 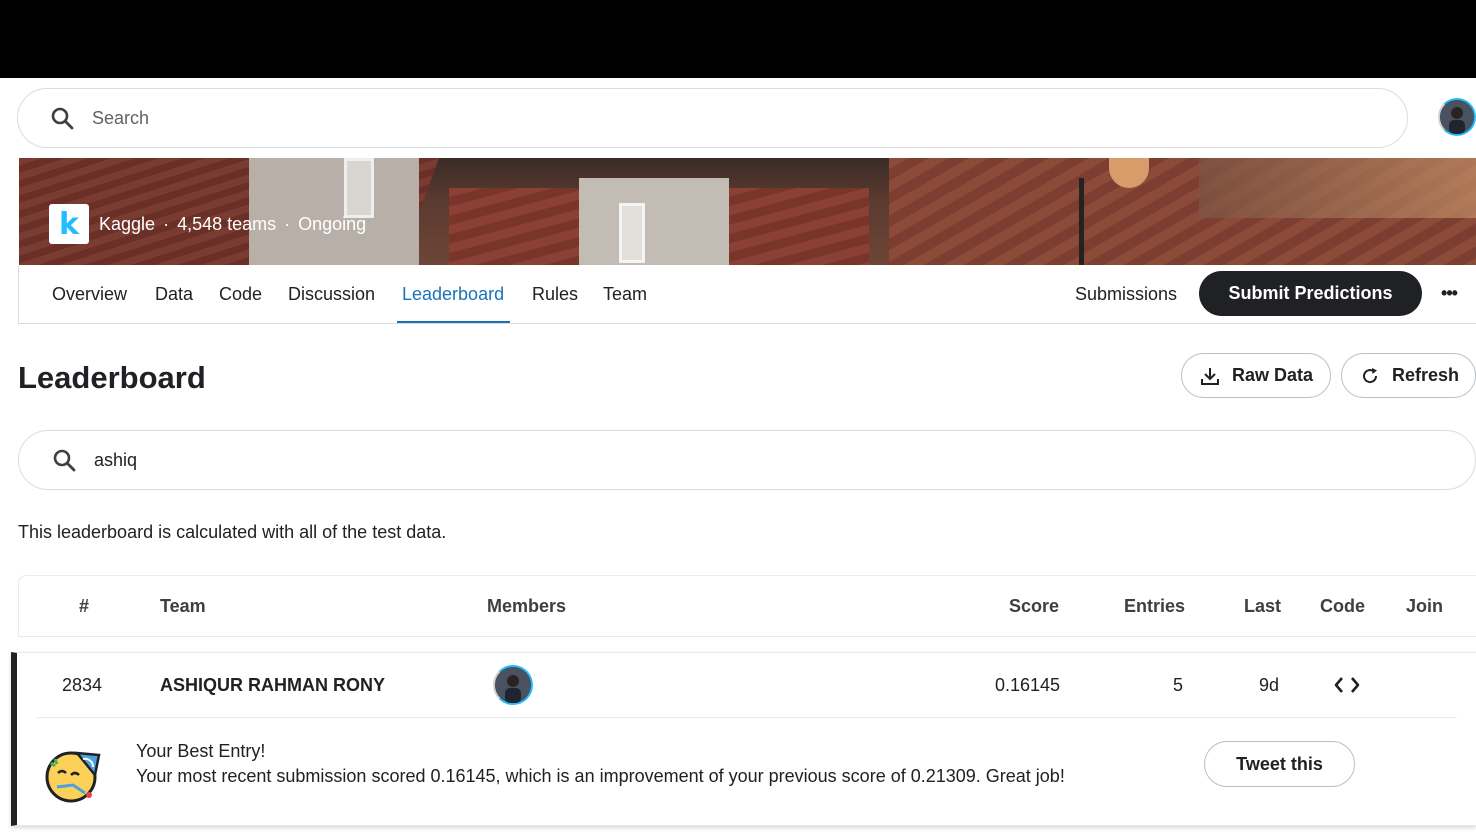 I want to click on row-score: 0.16145, so click(x=1028, y=685).